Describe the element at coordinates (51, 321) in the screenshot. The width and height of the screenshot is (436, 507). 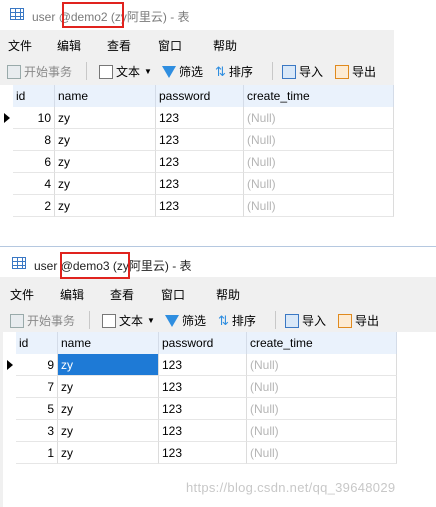
I see `begin-transaction-label: 开始事务` at that location.